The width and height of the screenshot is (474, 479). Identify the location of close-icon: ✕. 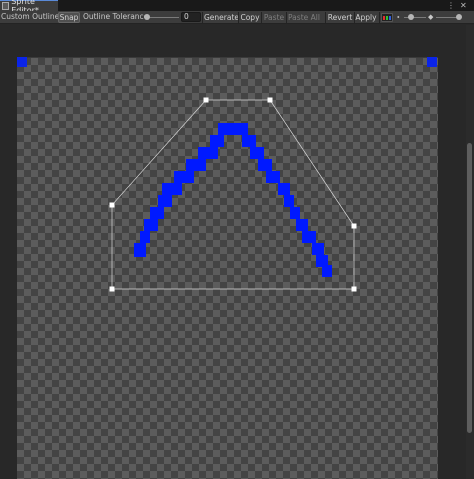
(463, 5).